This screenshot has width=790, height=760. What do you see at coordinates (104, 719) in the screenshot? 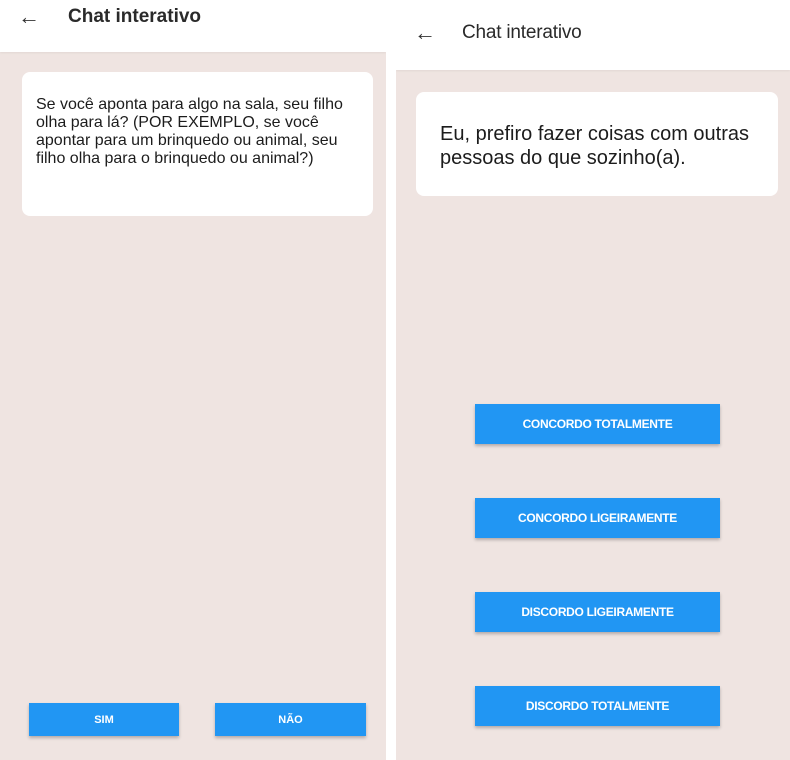
I see `sim-button: SIM` at bounding box center [104, 719].